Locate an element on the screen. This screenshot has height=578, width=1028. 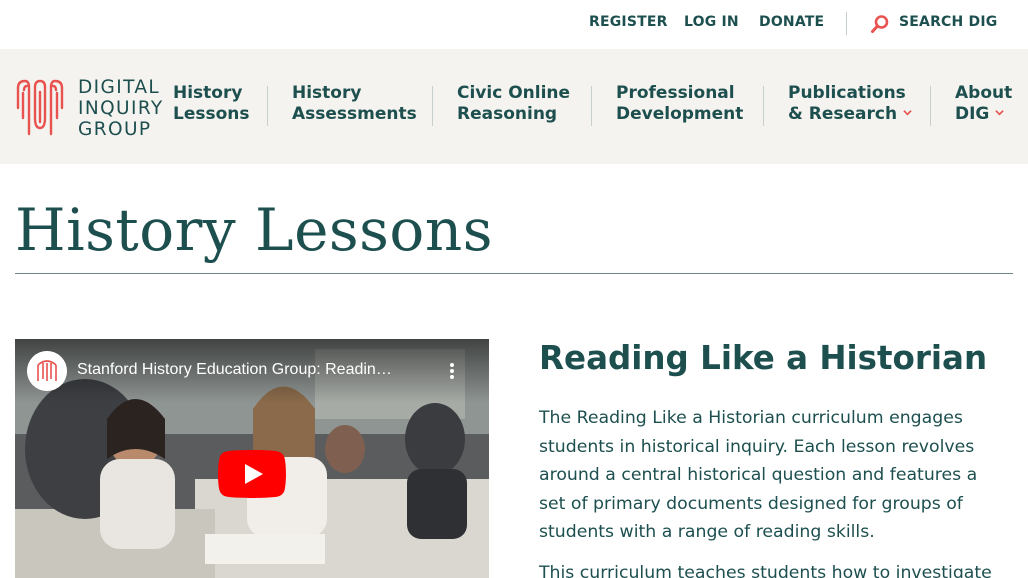
nav-label-line2-wrap: DIG is located at coordinates (983, 114).